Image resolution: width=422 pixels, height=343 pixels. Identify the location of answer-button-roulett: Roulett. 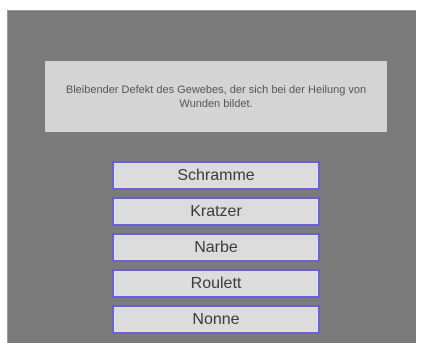
(216, 283).